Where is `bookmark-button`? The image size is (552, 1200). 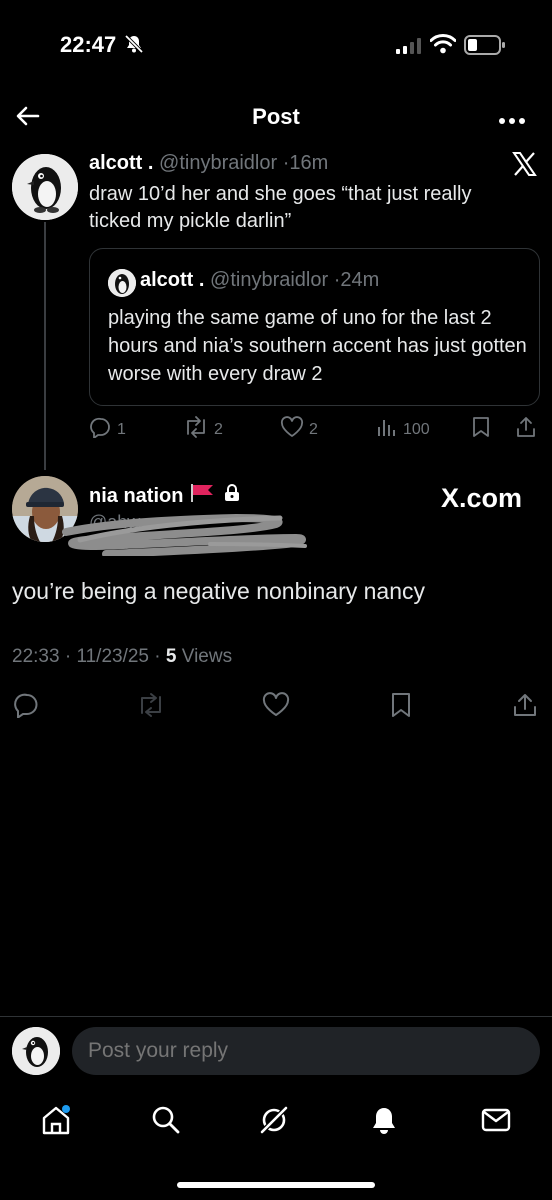
bookmark-button is located at coordinates (481, 429).